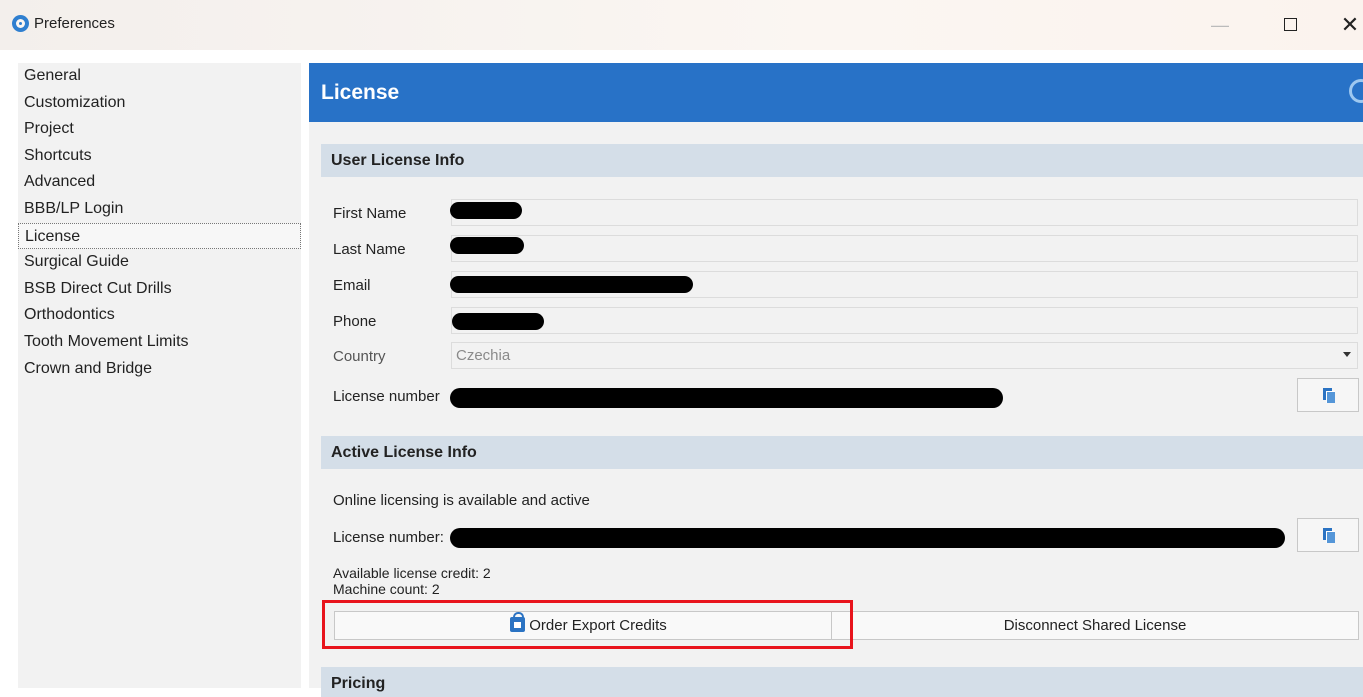 Image resolution: width=1363 pixels, height=697 pixels. Describe the element at coordinates (159, 315) in the screenshot. I see `sidebar-item-orthodontics: Orthodontics` at that location.